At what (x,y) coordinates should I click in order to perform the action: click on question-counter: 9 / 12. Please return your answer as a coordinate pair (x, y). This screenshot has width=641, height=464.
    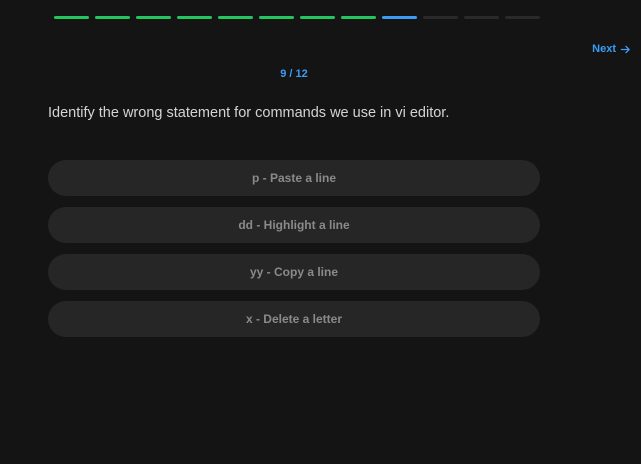
    Looking at the image, I should click on (294, 74).